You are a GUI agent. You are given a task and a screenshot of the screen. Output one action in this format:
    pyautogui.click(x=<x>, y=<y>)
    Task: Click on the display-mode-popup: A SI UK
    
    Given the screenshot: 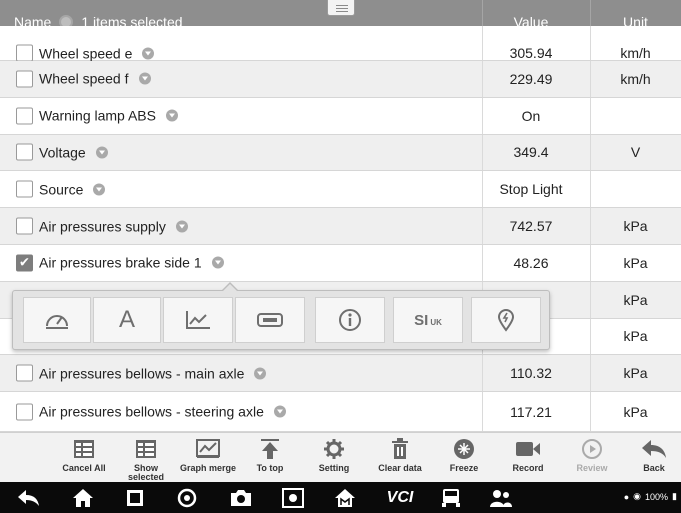 What is the action you would take?
    pyautogui.click(x=281, y=316)
    